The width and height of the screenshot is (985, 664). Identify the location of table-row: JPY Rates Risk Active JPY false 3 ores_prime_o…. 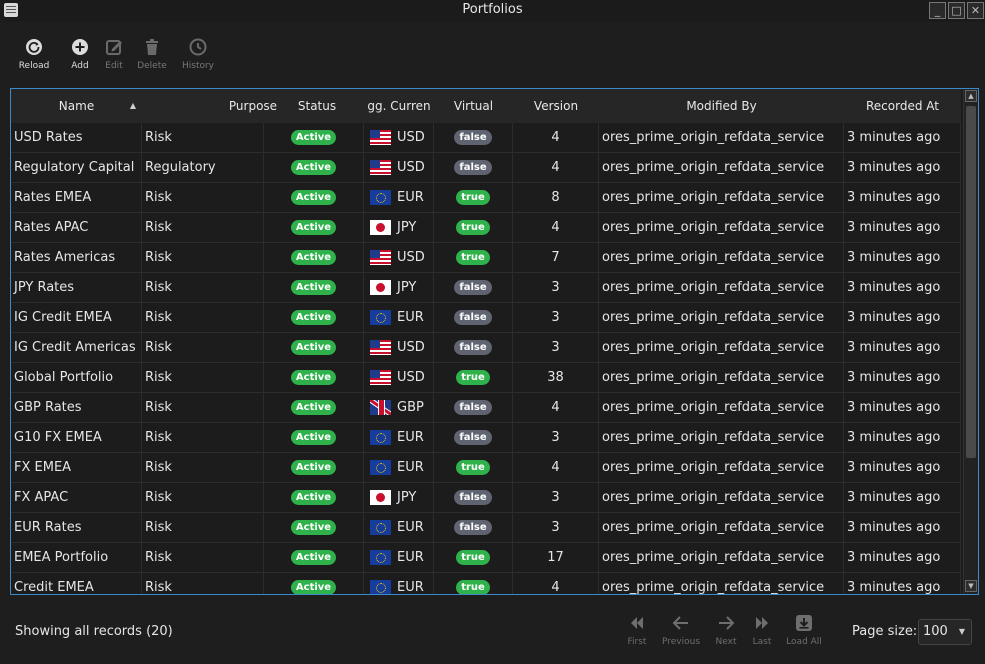
(486, 288).